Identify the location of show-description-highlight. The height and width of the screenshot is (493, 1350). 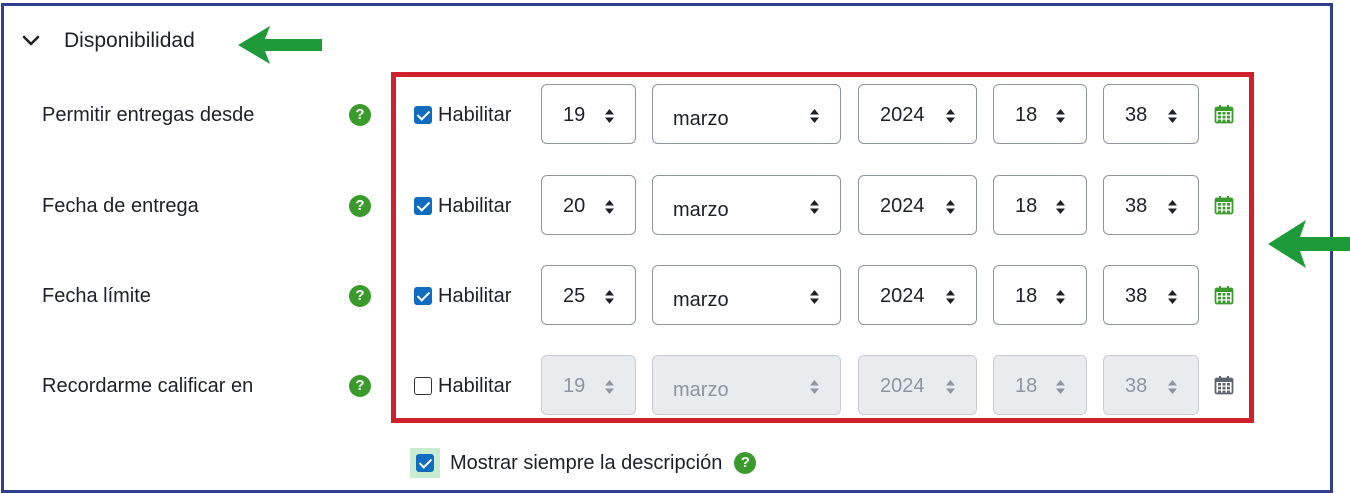
(425, 463).